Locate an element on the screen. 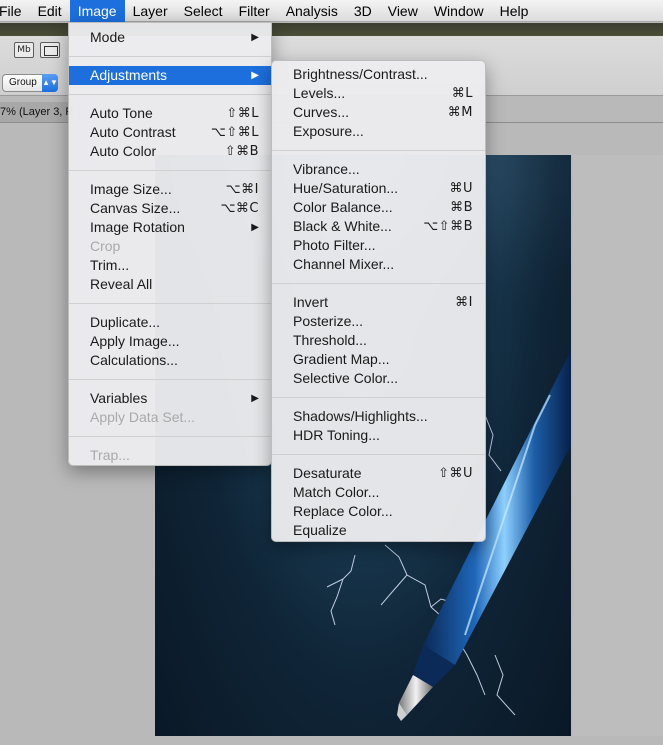 This screenshot has height=745, width=663. menubar-help: Help is located at coordinates (514, 11).